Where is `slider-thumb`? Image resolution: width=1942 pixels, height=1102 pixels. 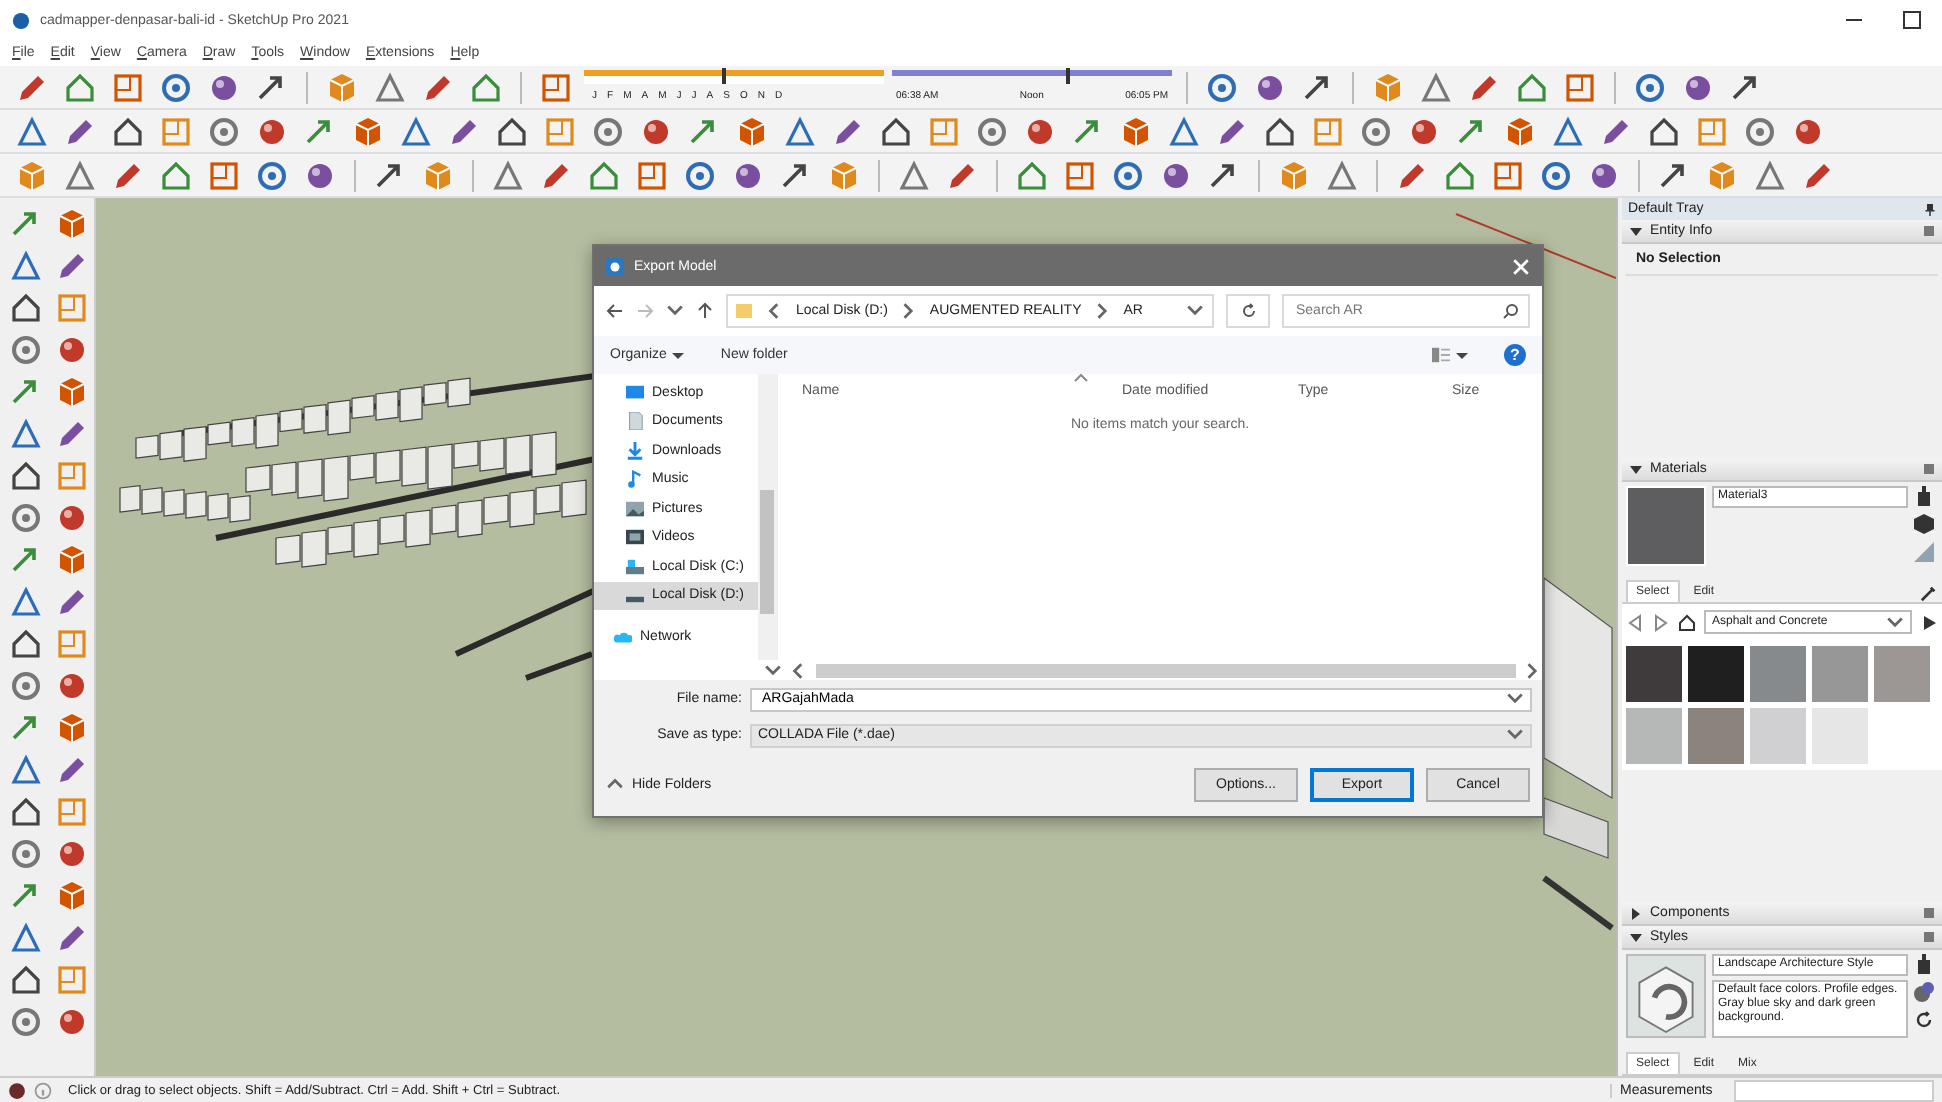
slider-thumb is located at coordinates (1067, 75).